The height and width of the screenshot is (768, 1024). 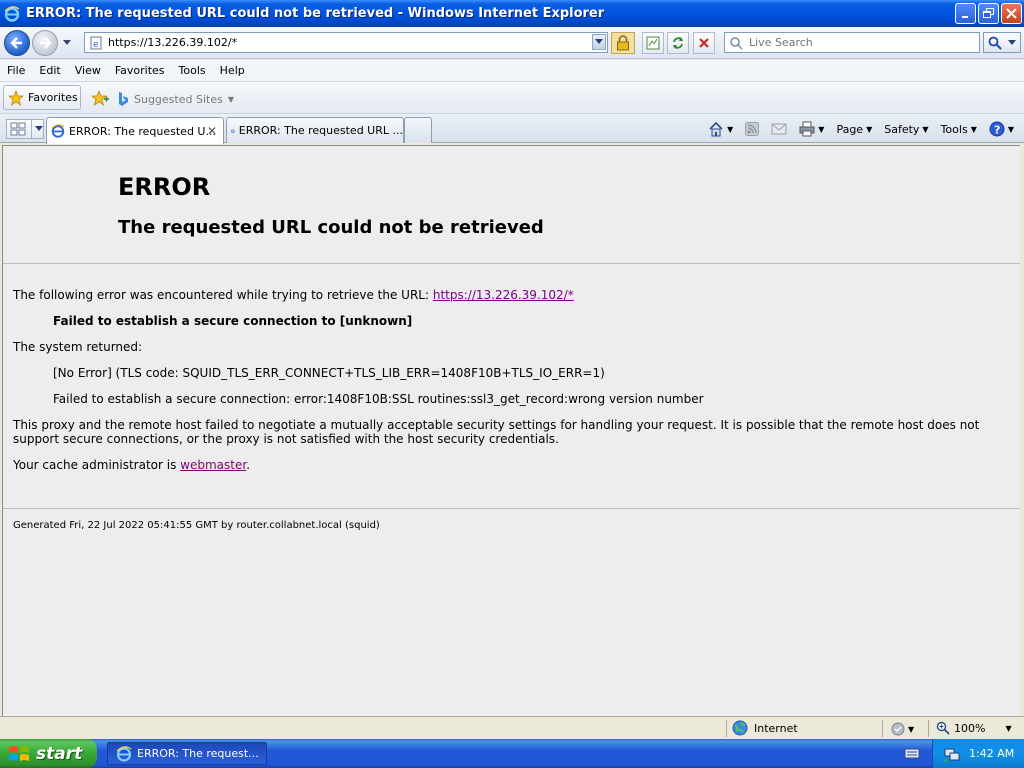 I want to click on security-lock-button, so click(x=623, y=43).